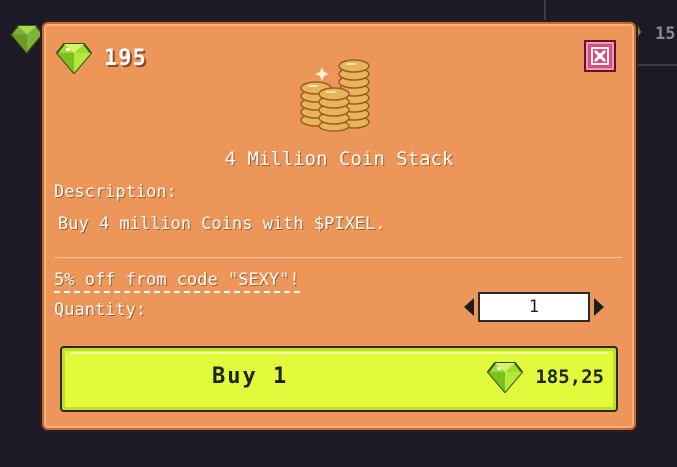  What do you see at coordinates (338, 257) in the screenshot?
I see `divider` at bounding box center [338, 257].